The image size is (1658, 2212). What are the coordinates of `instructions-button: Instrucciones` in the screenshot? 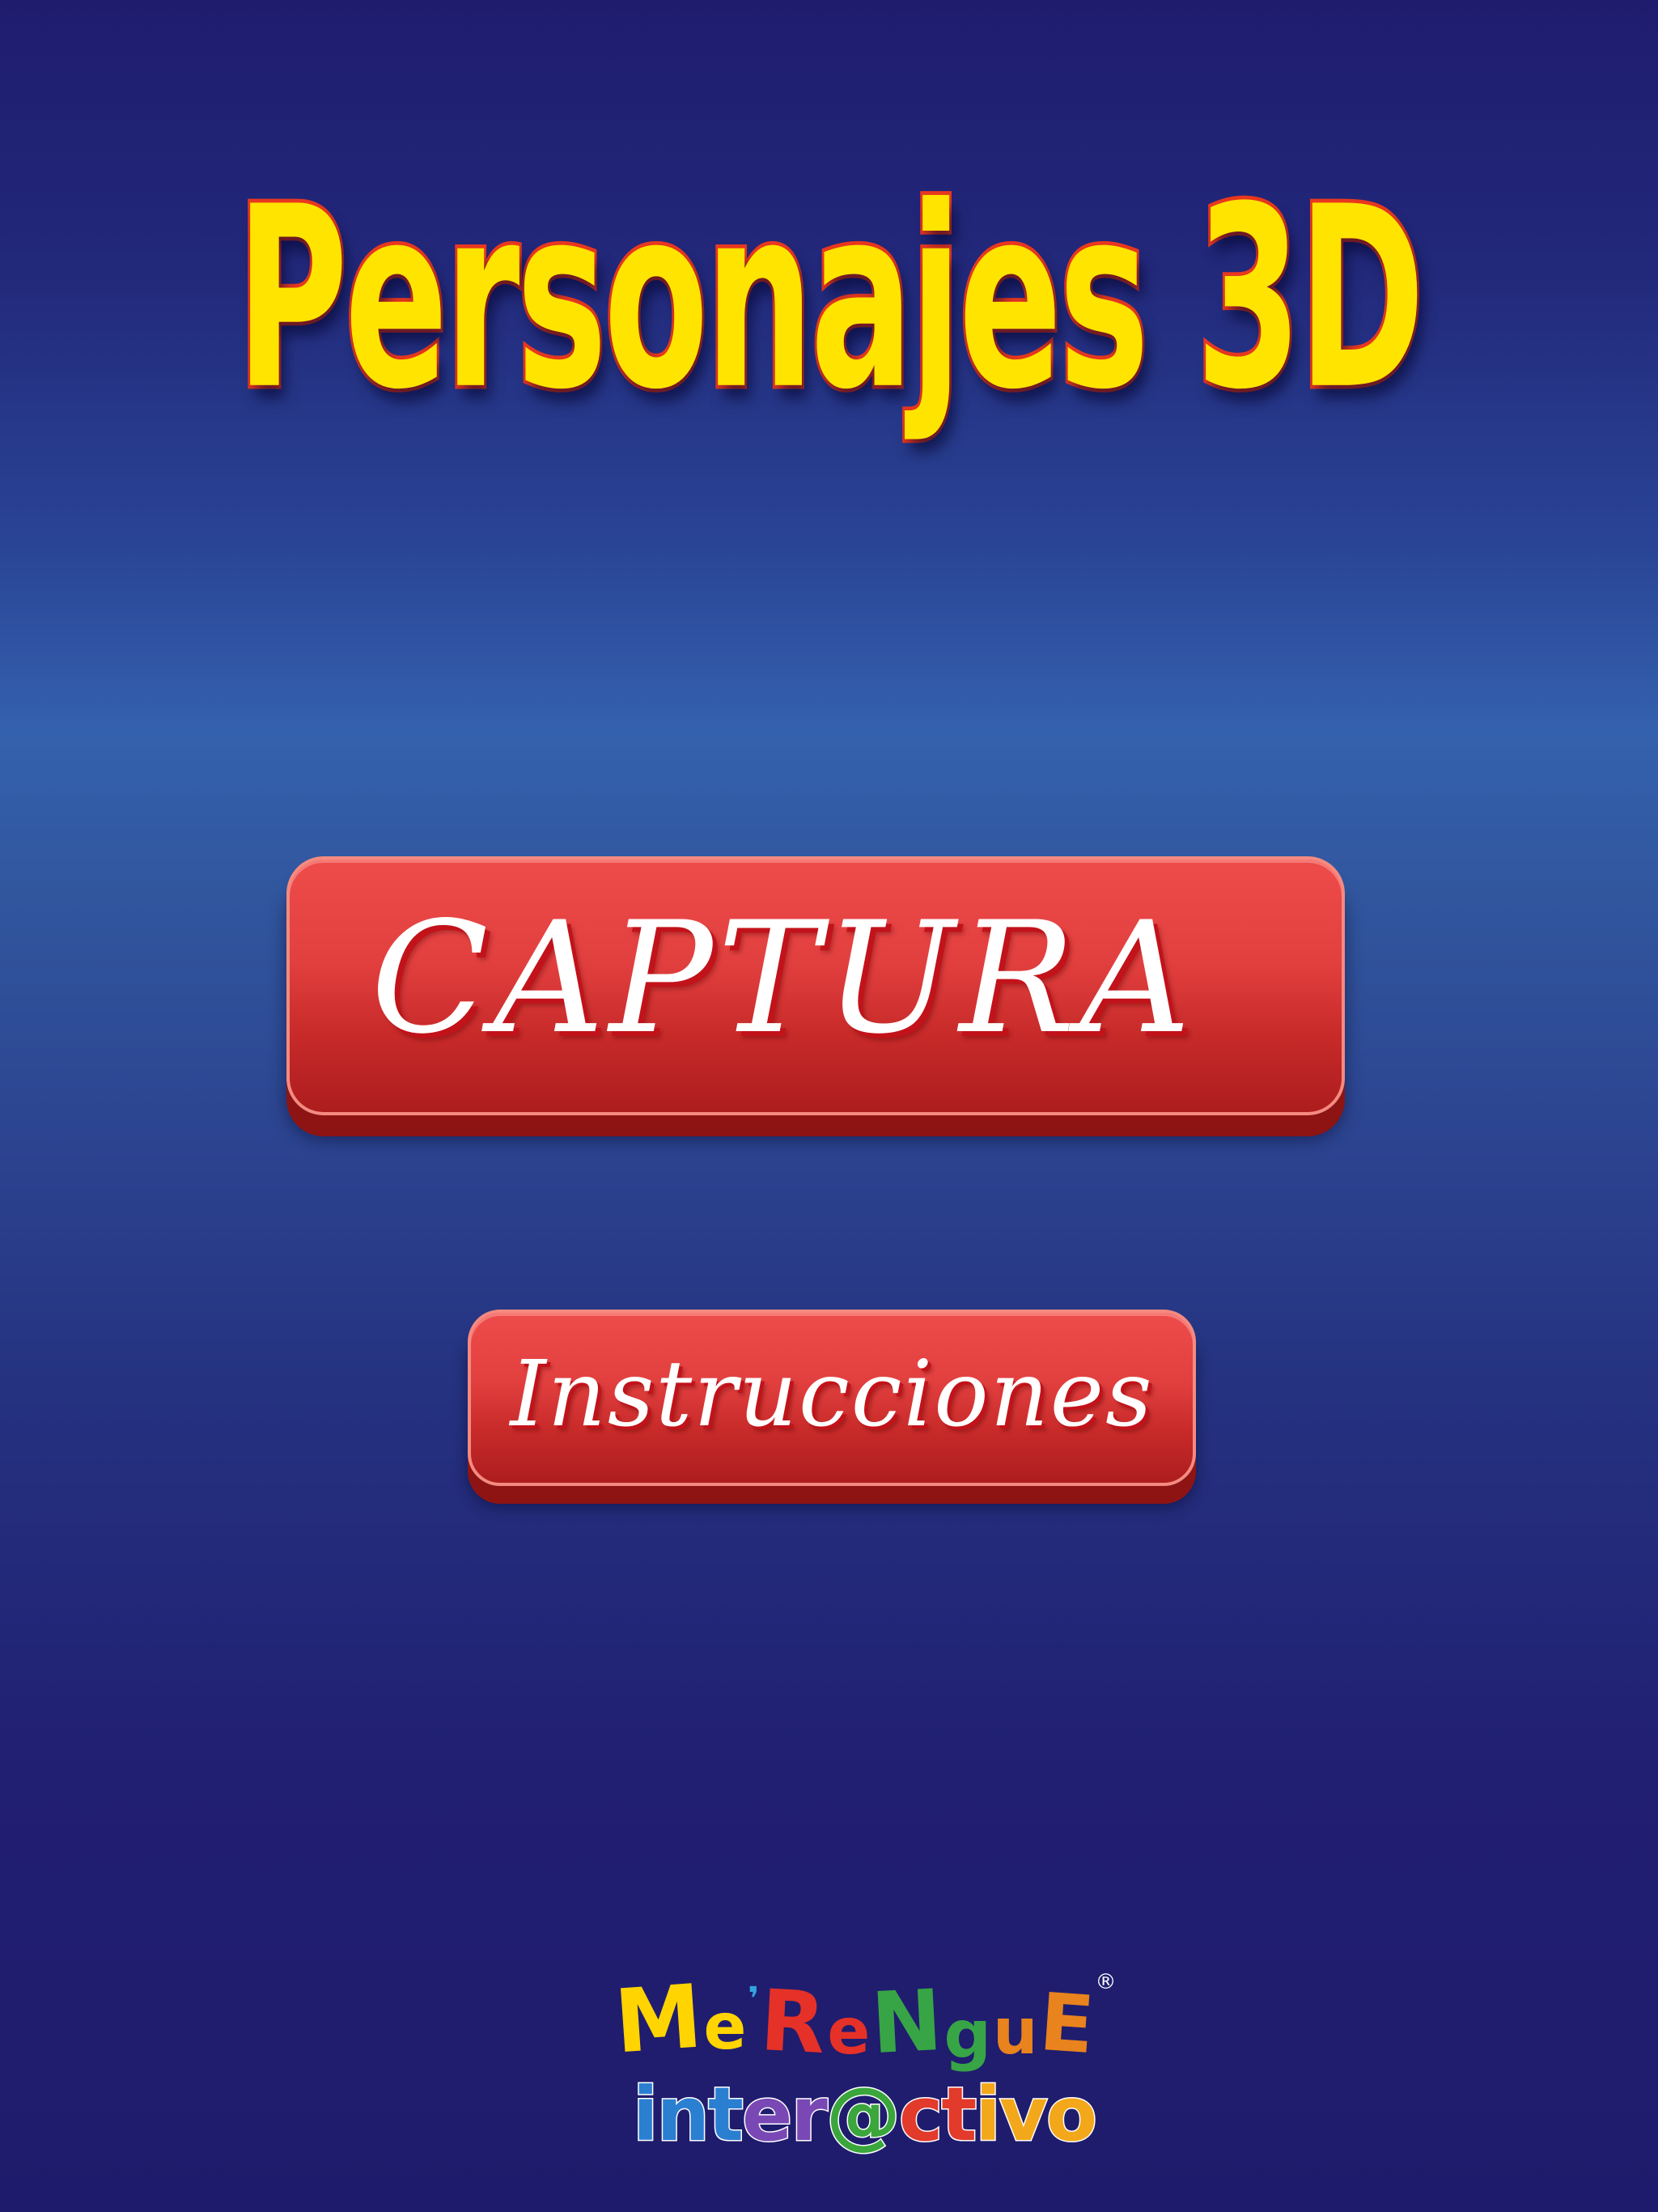 It's located at (832, 1398).